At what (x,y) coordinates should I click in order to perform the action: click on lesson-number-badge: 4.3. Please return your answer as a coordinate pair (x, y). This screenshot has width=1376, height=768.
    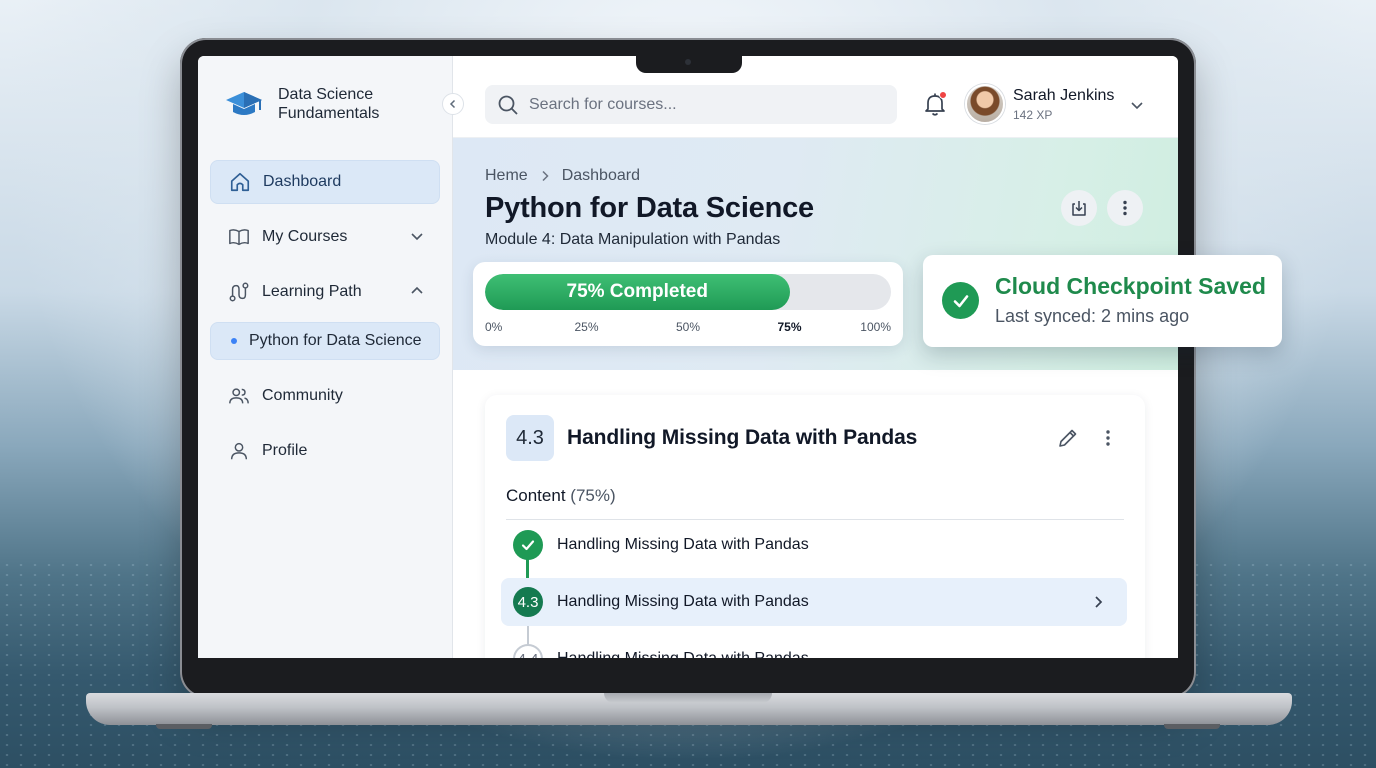
    Looking at the image, I should click on (530, 438).